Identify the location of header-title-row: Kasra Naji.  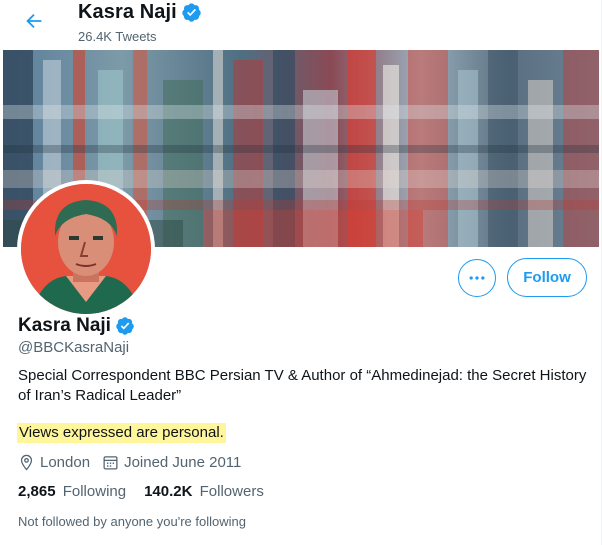
(140, 12).